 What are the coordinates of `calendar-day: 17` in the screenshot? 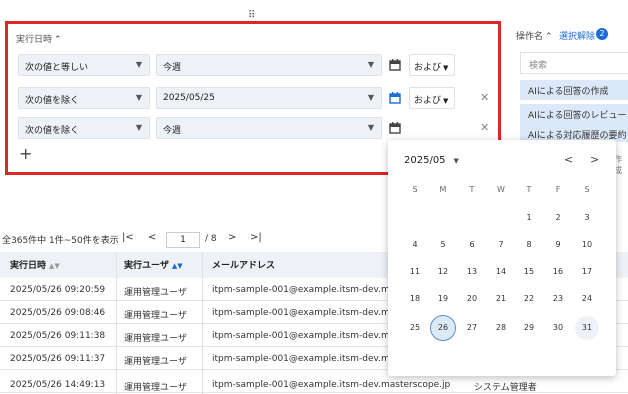 It's located at (587, 272).